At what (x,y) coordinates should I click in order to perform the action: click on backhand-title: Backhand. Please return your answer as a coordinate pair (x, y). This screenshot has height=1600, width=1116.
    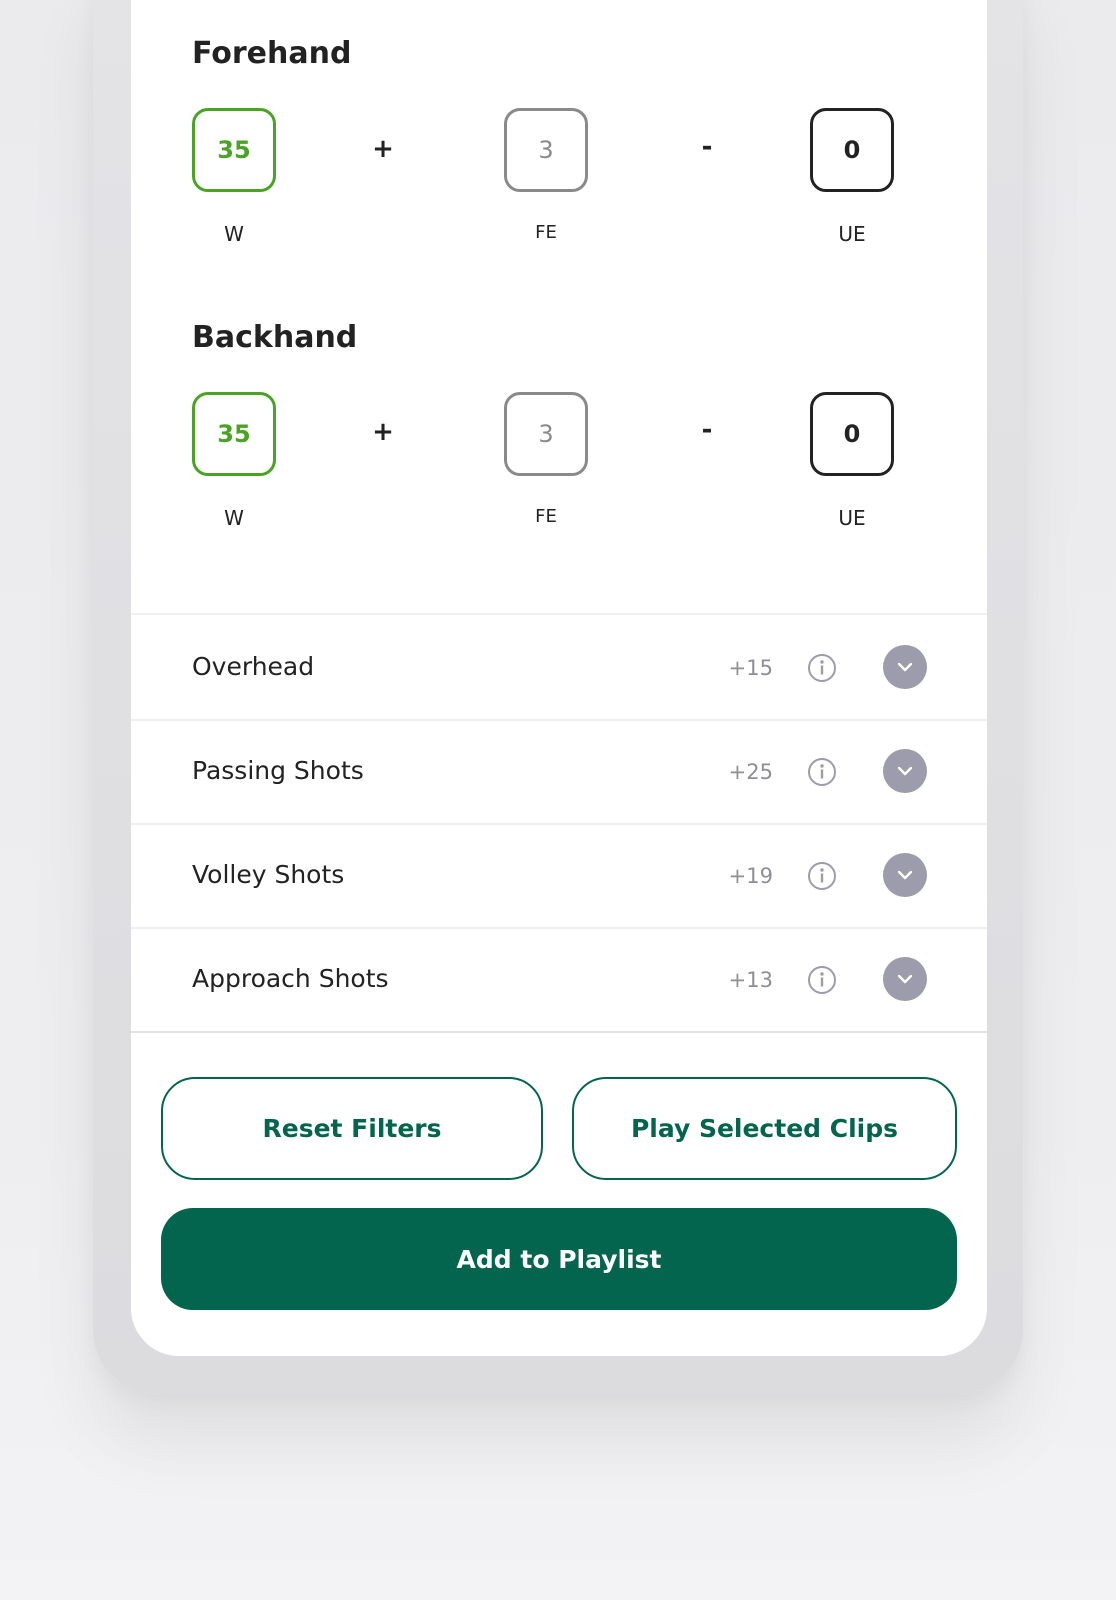
    Looking at the image, I should click on (275, 337).